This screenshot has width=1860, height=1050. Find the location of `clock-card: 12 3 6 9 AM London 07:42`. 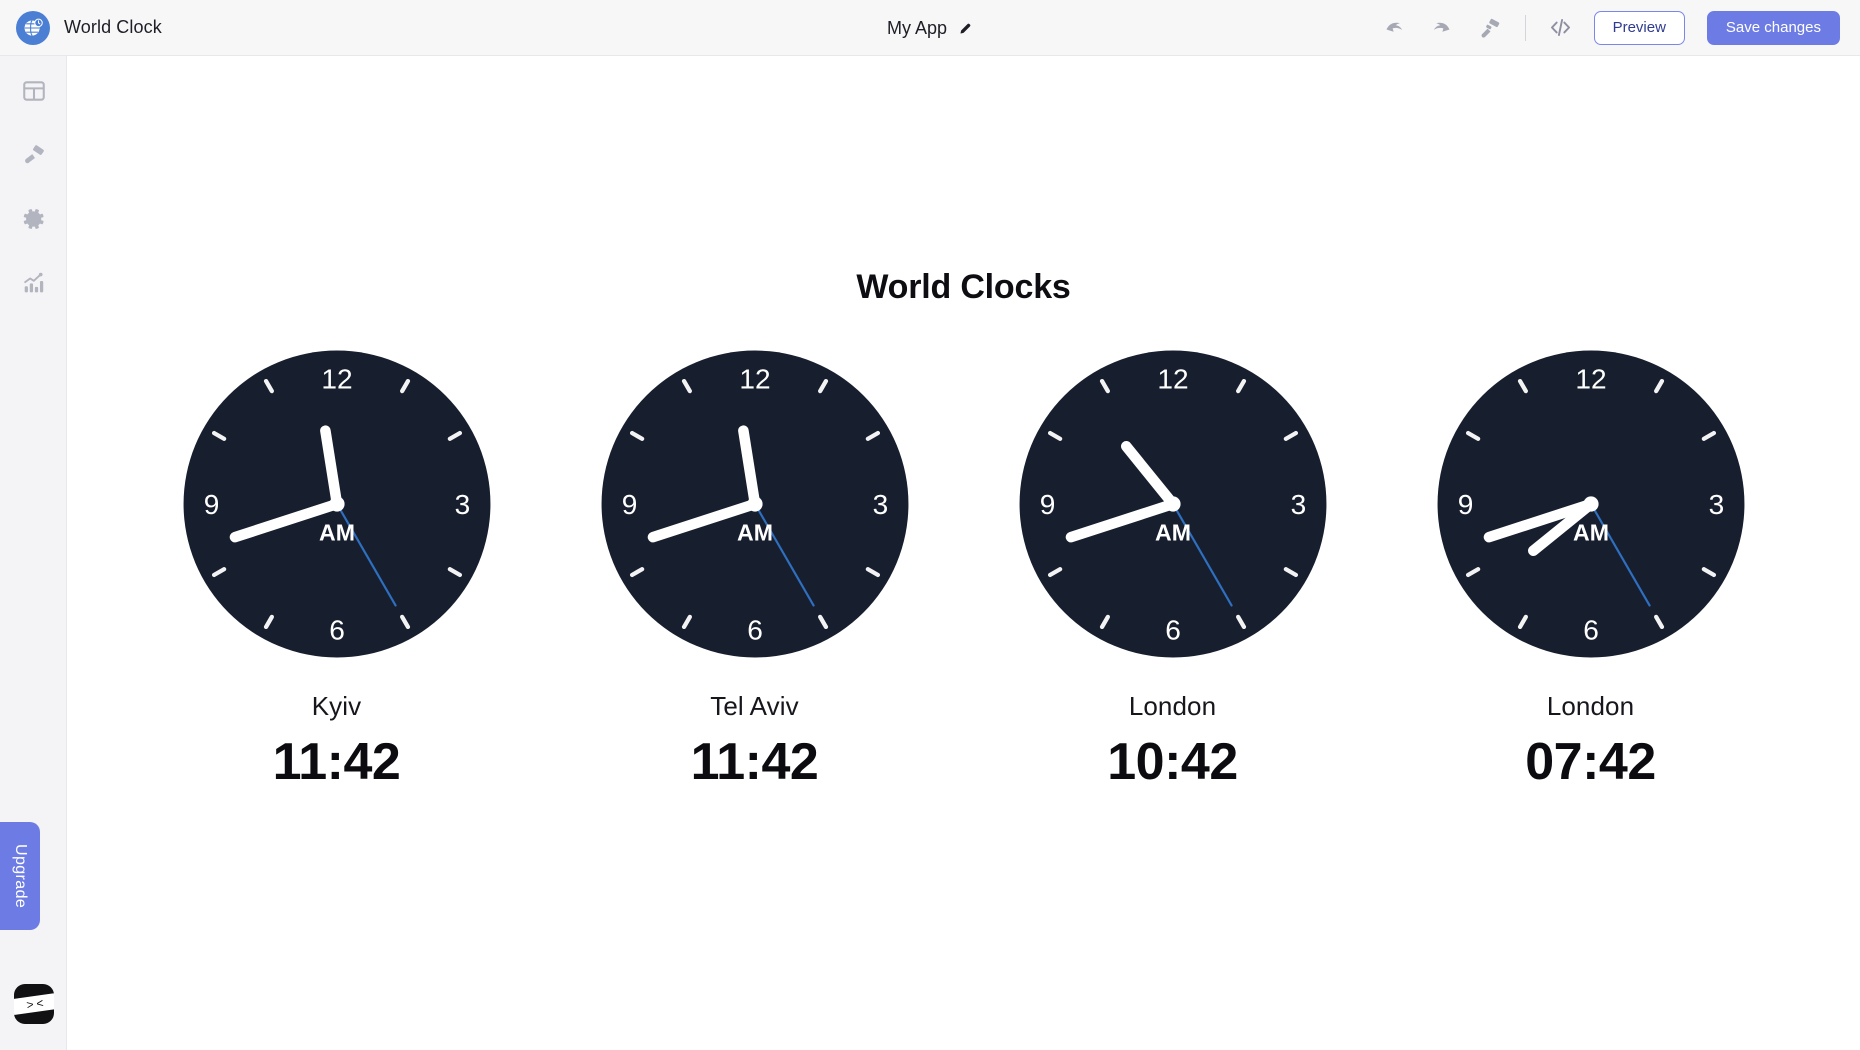

clock-card: 12 3 6 9 AM London 07:42 is located at coordinates (1591, 565).